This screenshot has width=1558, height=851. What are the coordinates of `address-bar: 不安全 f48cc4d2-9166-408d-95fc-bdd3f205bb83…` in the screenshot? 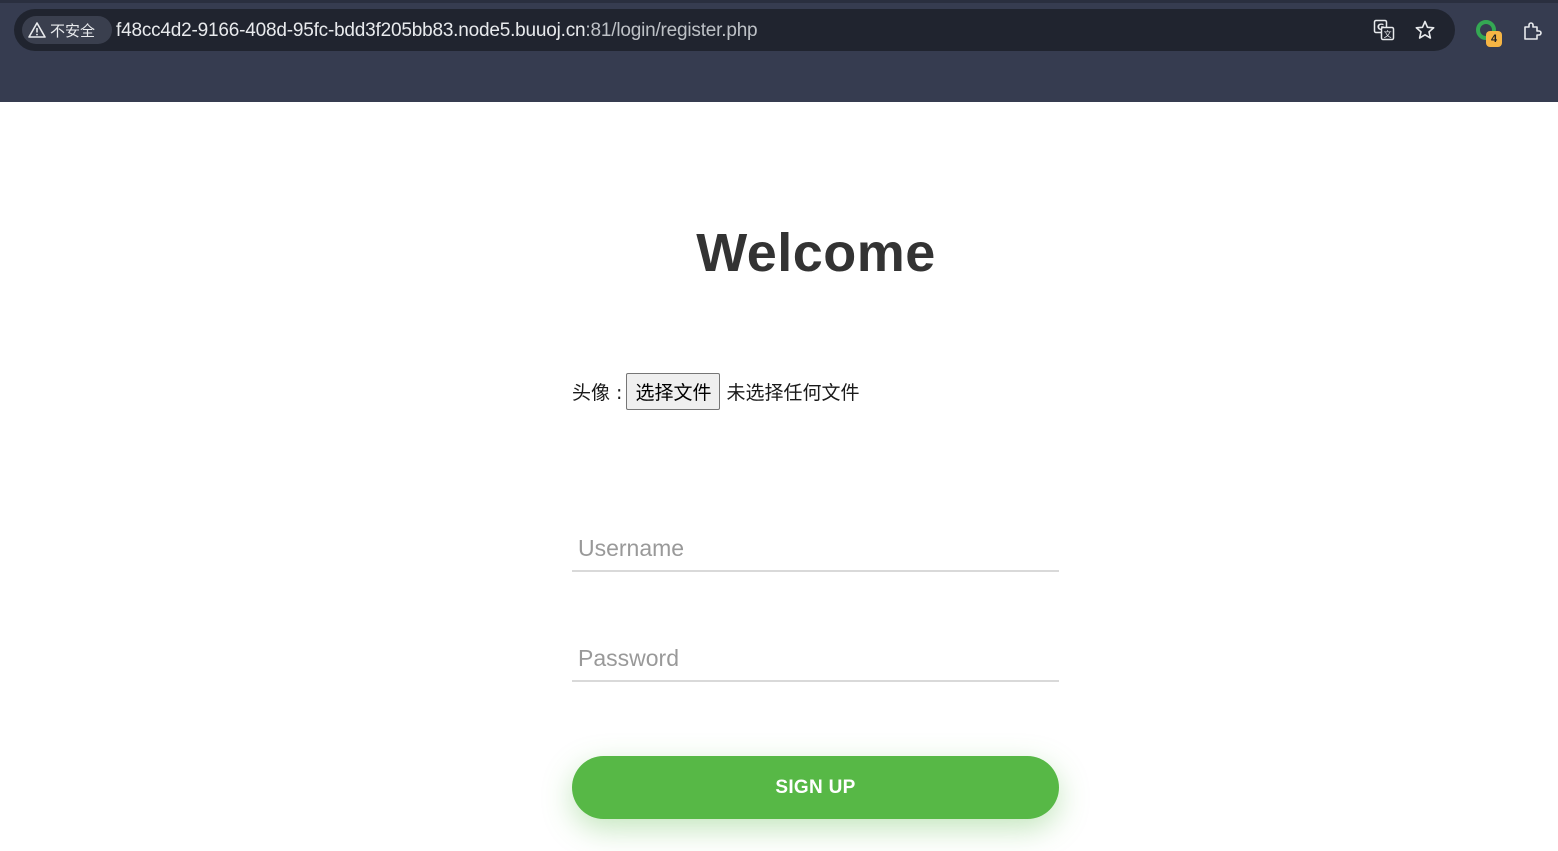 It's located at (734, 30).